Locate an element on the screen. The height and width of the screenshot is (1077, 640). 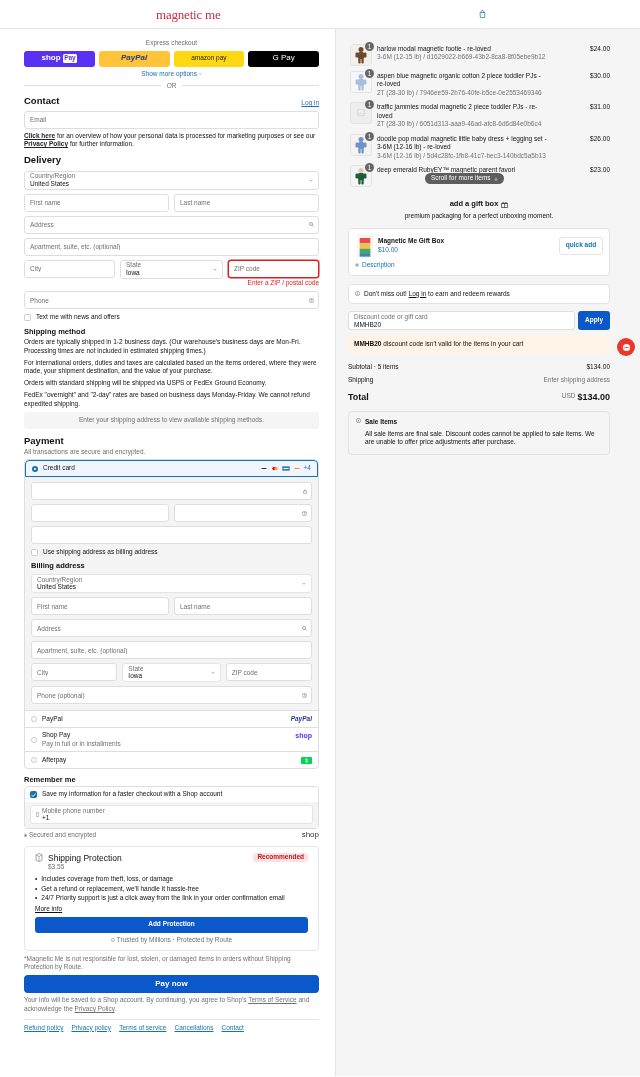
chat-icon is located at coordinates (626, 347).